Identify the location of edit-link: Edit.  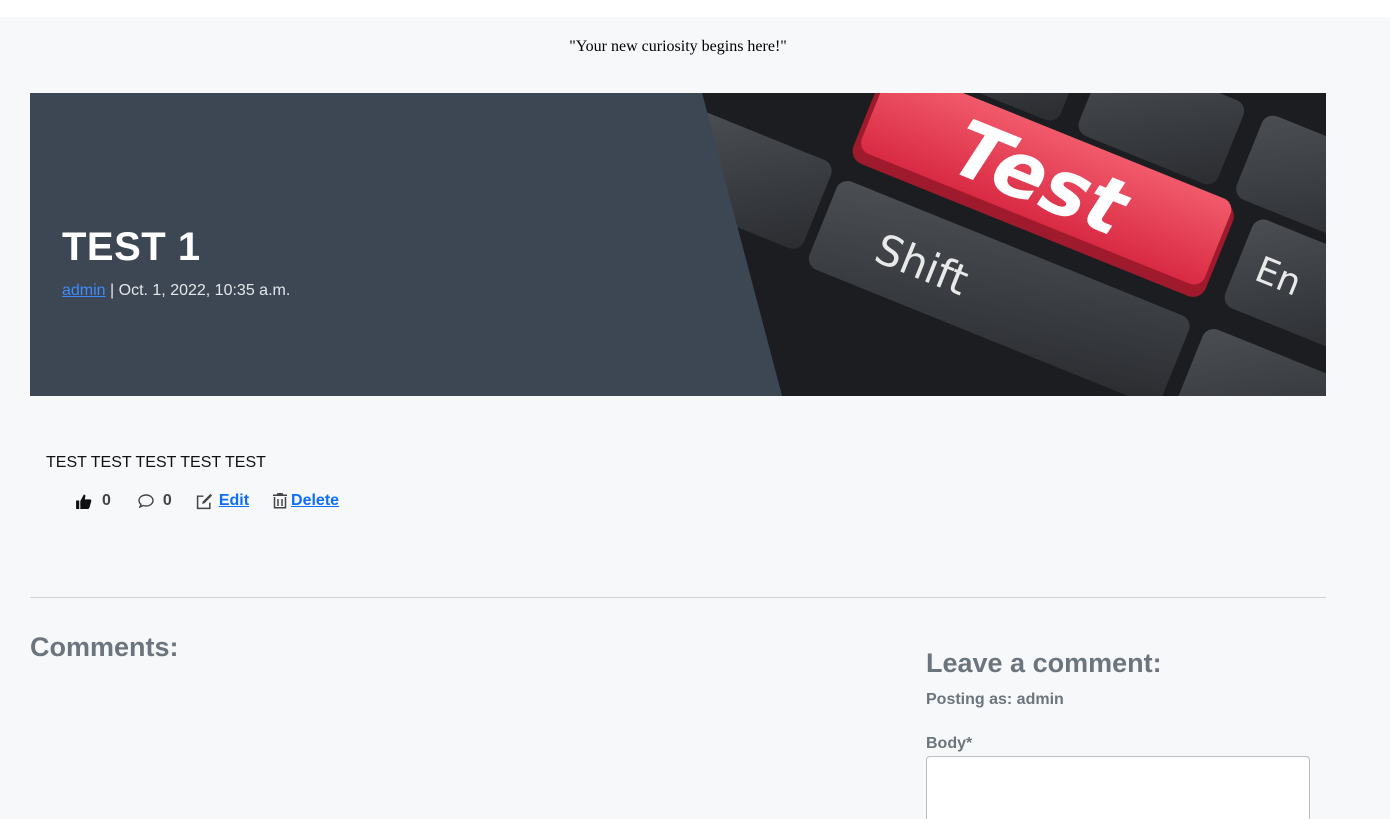
(234, 501).